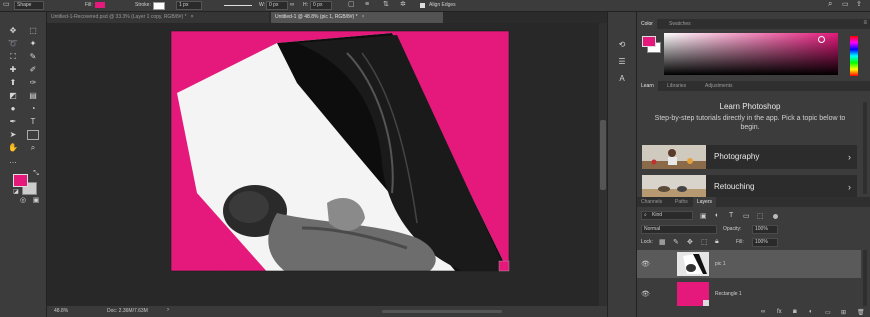 This screenshot has height=317, width=870. I want to click on tab-untitled-1: Untitled-1 @ 48.8% (pic 1, RGB/8#) * ×, so click(357, 17).